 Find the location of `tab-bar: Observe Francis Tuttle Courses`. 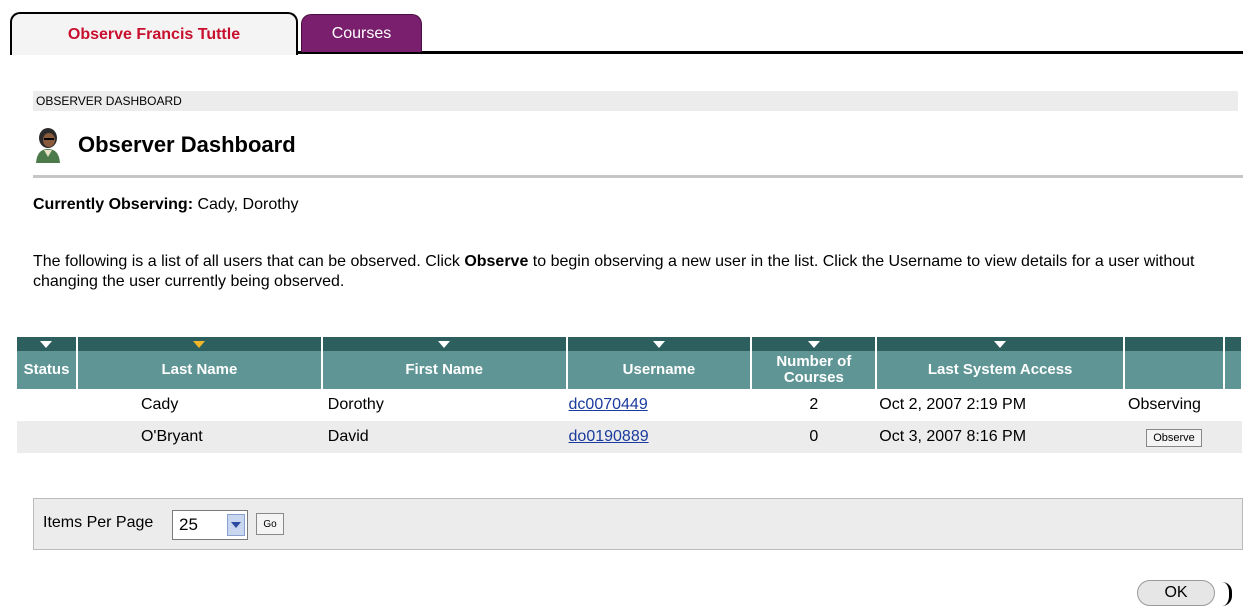

tab-bar: Observe Francis Tuttle Courses is located at coordinates (621, 28).